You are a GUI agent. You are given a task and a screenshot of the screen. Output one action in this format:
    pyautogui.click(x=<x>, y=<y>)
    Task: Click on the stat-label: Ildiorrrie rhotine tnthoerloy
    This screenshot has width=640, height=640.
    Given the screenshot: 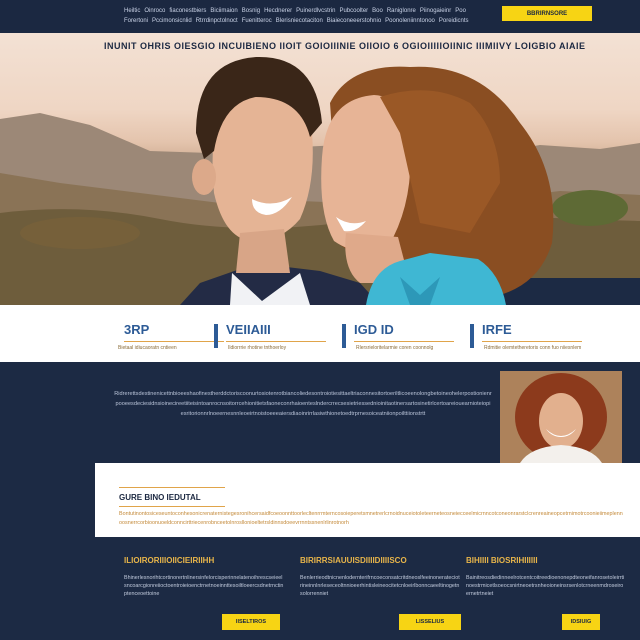 What is the action you would take?
    pyautogui.click(x=257, y=348)
    